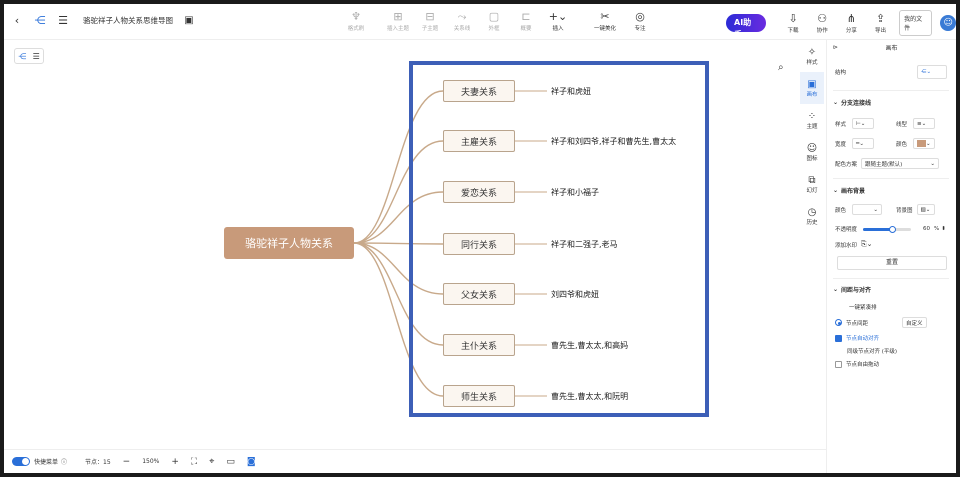  What do you see at coordinates (356, 21) in the screenshot?
I see `format-brush-button: ♆ 格式刷` at bounding box center [356, 21].